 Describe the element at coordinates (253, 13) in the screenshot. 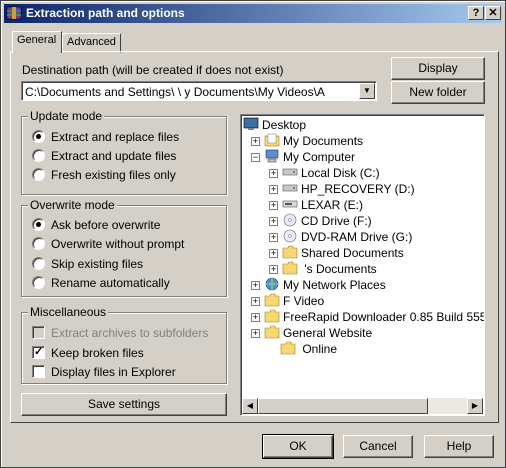

I see `title-bar: Extraction path and options ? ✕` at that location.